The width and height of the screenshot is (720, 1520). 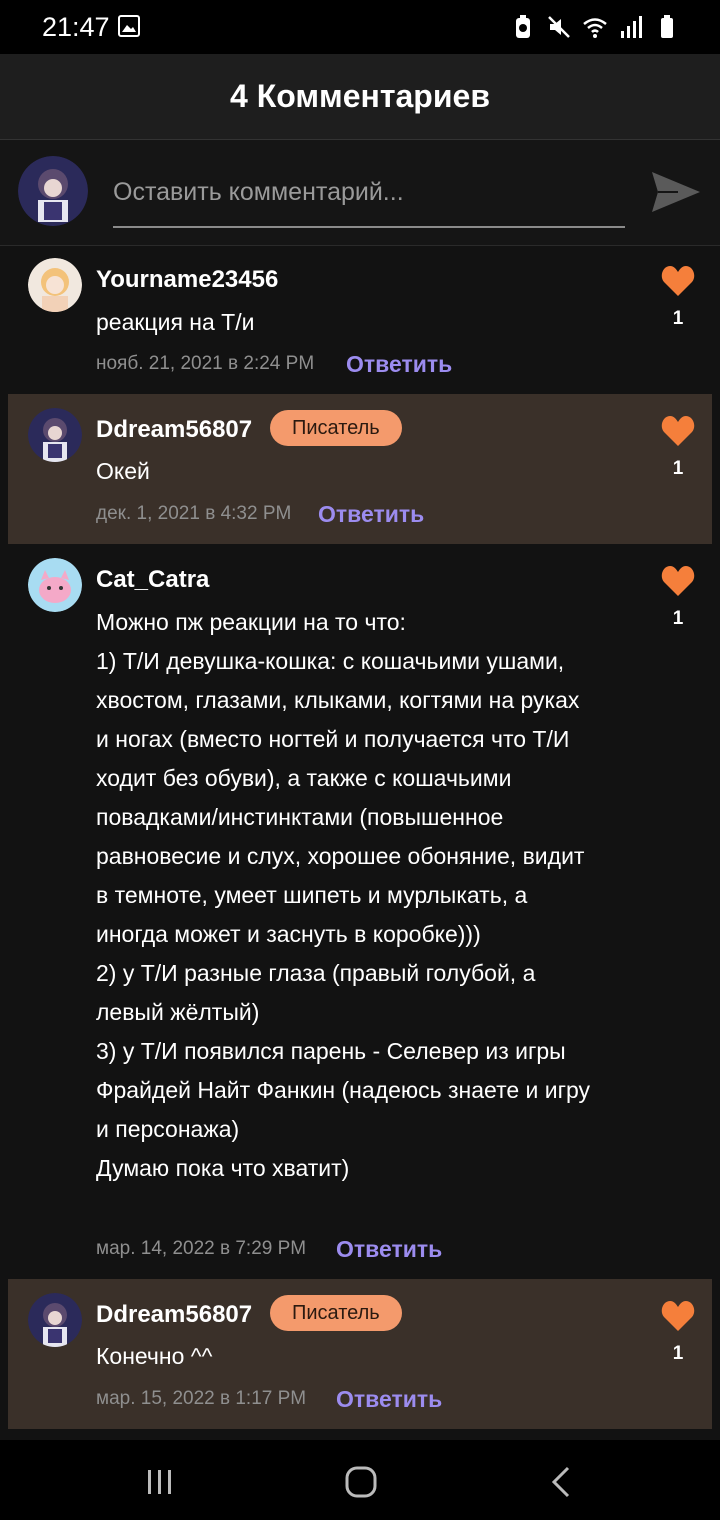 I want to click on page-title: 4 Комментариев, so click(x=360, y=96).